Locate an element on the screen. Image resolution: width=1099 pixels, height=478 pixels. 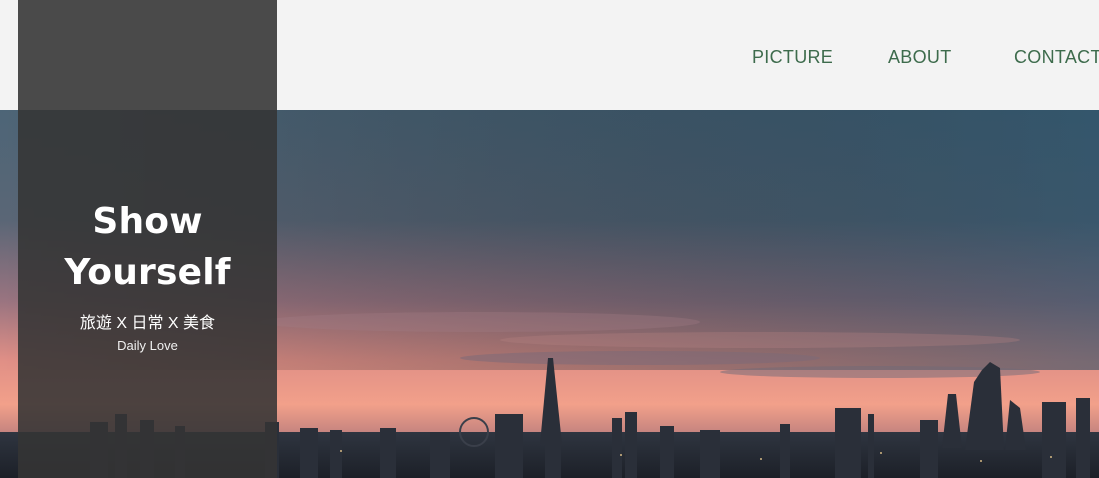
brand-block: Show Yourself 旅遊 X 日常 X 美食 Daily Love is located at coordinates (147, 275).